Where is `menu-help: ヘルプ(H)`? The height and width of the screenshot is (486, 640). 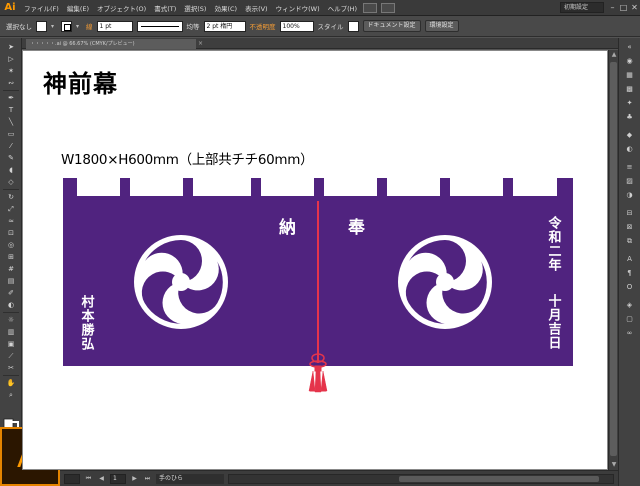
menu-help: ヘルプ(H) is located at coordinates (342, 8).